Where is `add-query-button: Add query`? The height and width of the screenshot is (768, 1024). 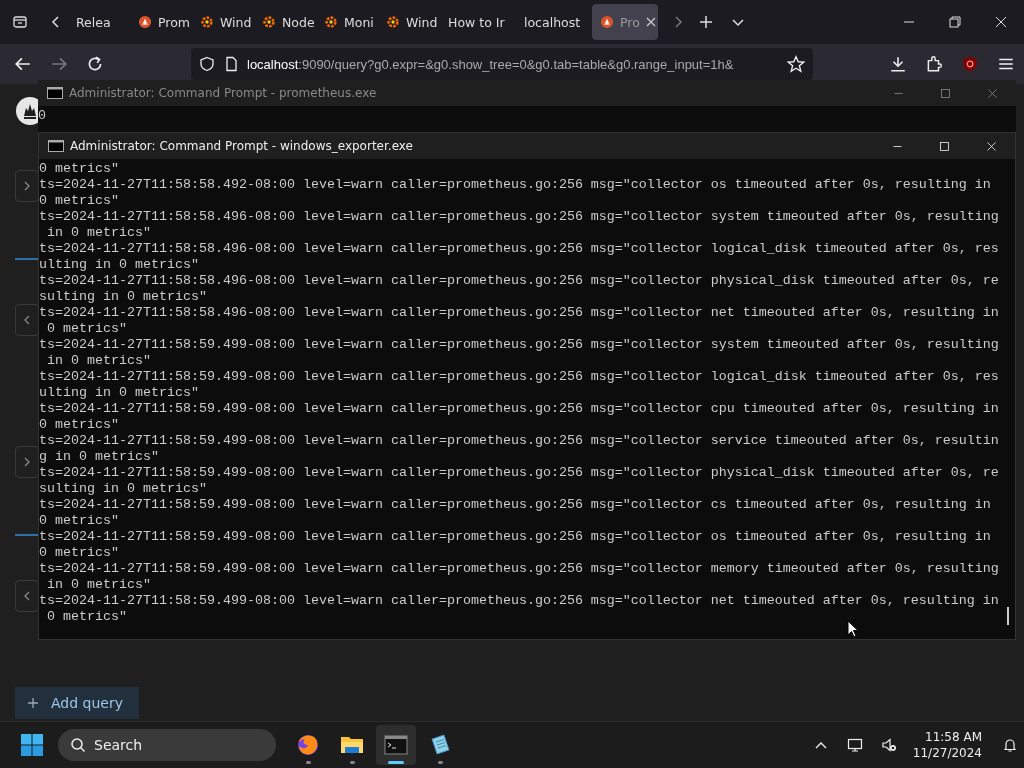 add-query-button: Add query is located at coordinates (77, 703).